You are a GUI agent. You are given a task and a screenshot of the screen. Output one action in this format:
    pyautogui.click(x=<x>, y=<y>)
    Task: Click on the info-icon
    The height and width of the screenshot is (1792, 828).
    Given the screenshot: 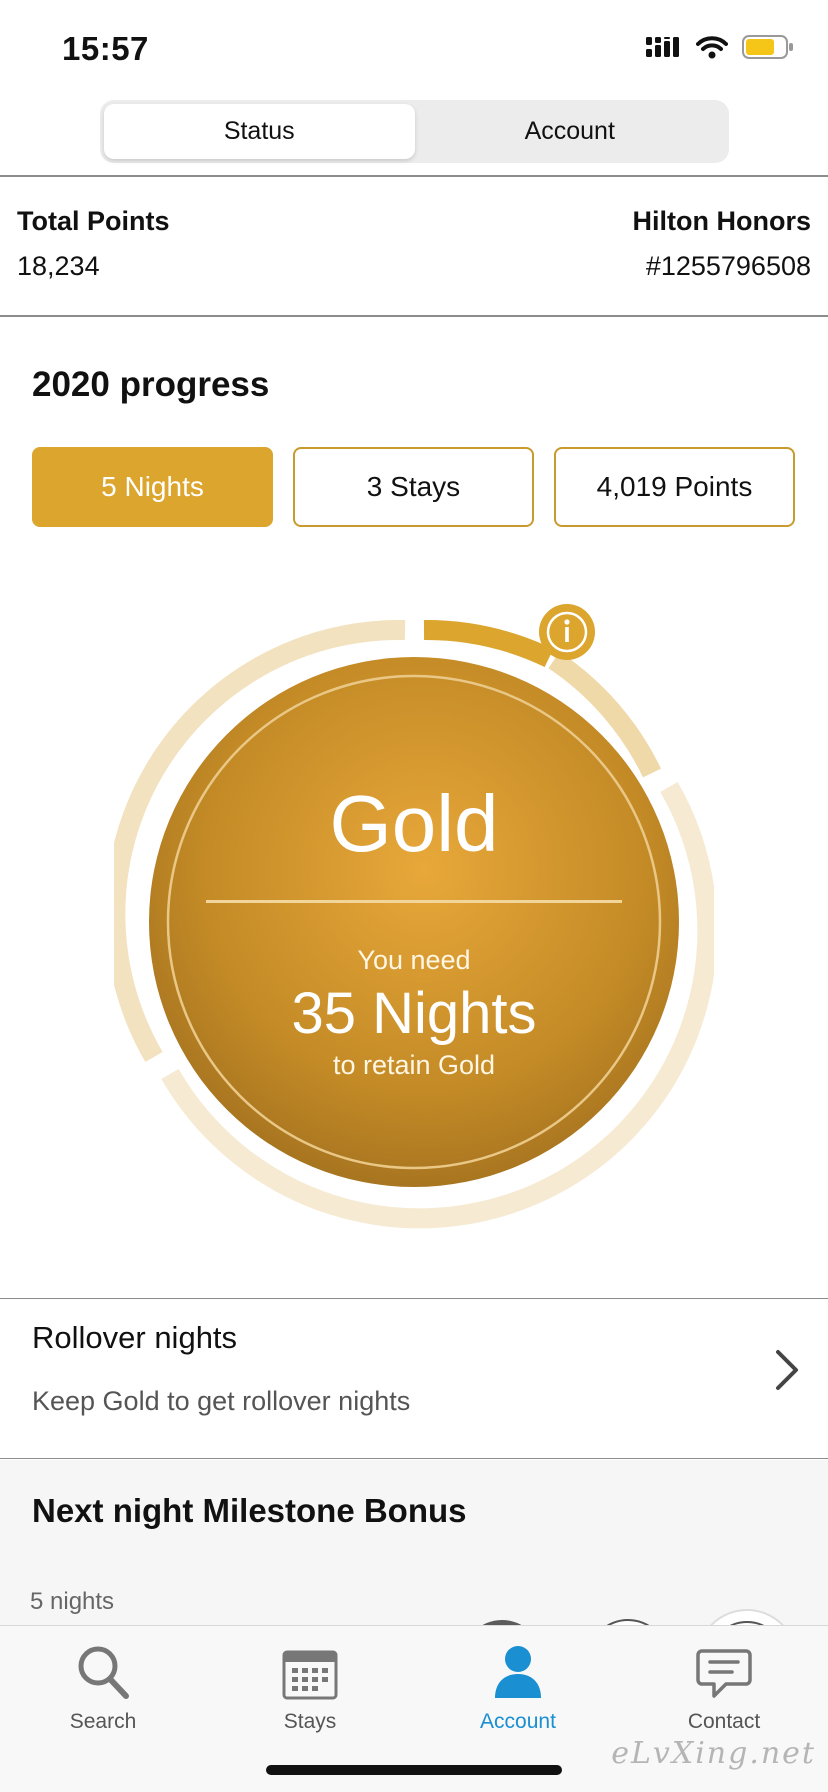 What is the action you would take?
    pyautogui.click(x=567, y=632)
    